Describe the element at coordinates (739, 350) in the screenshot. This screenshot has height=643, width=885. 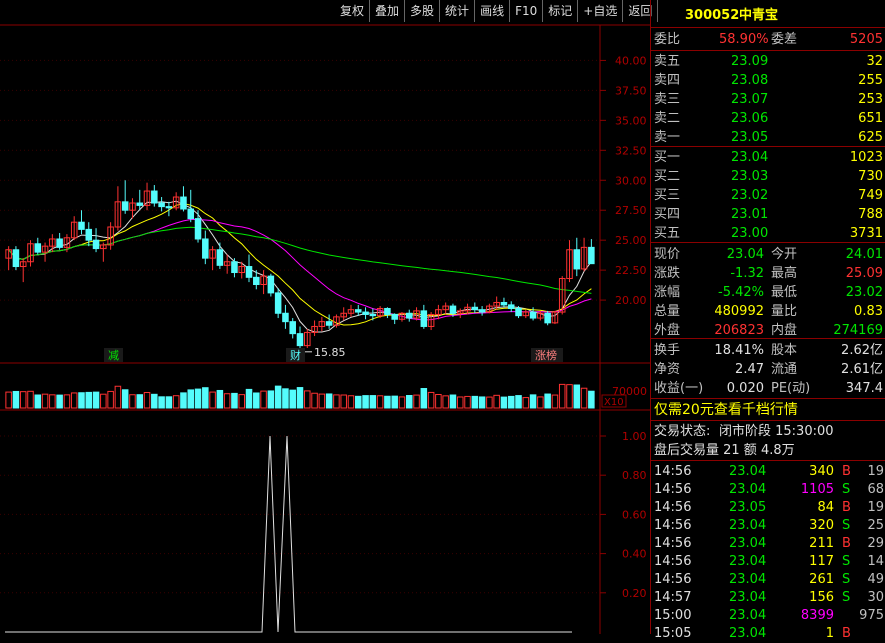
I see `info-value: 18.41%` at that location.